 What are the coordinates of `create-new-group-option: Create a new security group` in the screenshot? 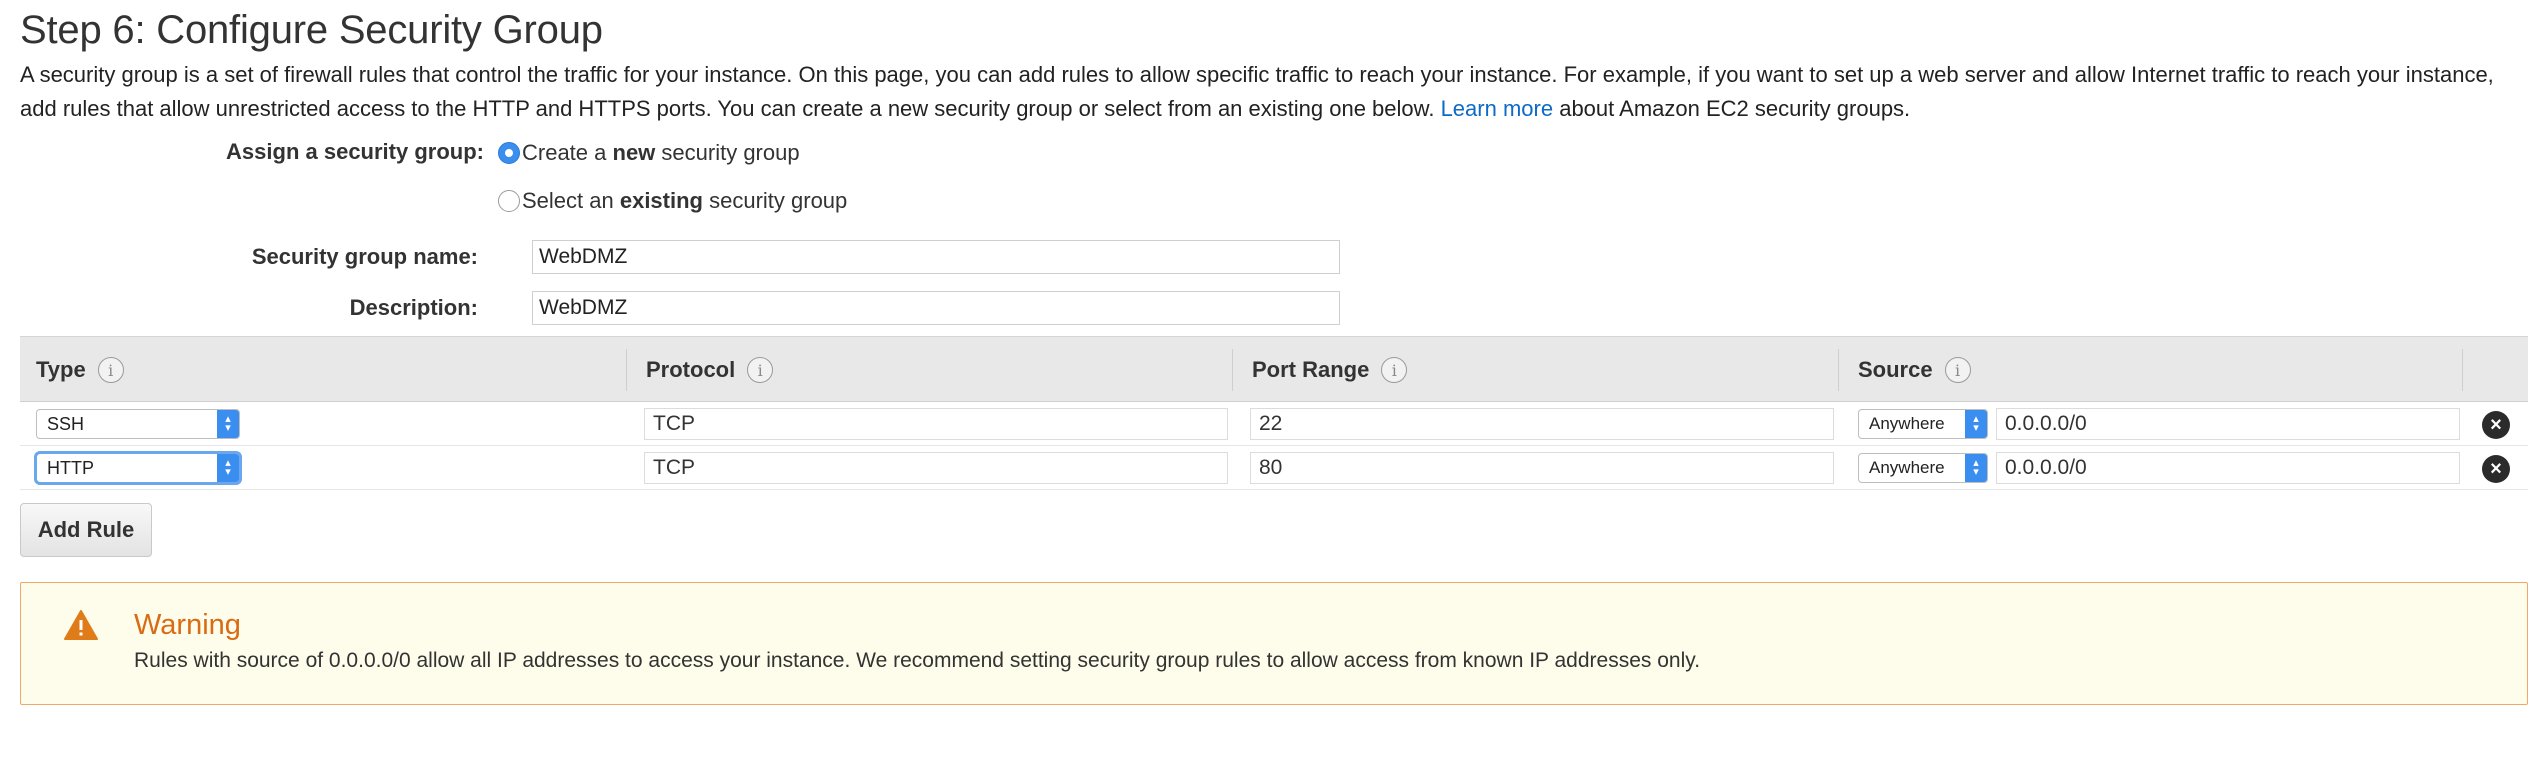 It's located at (649, 153).